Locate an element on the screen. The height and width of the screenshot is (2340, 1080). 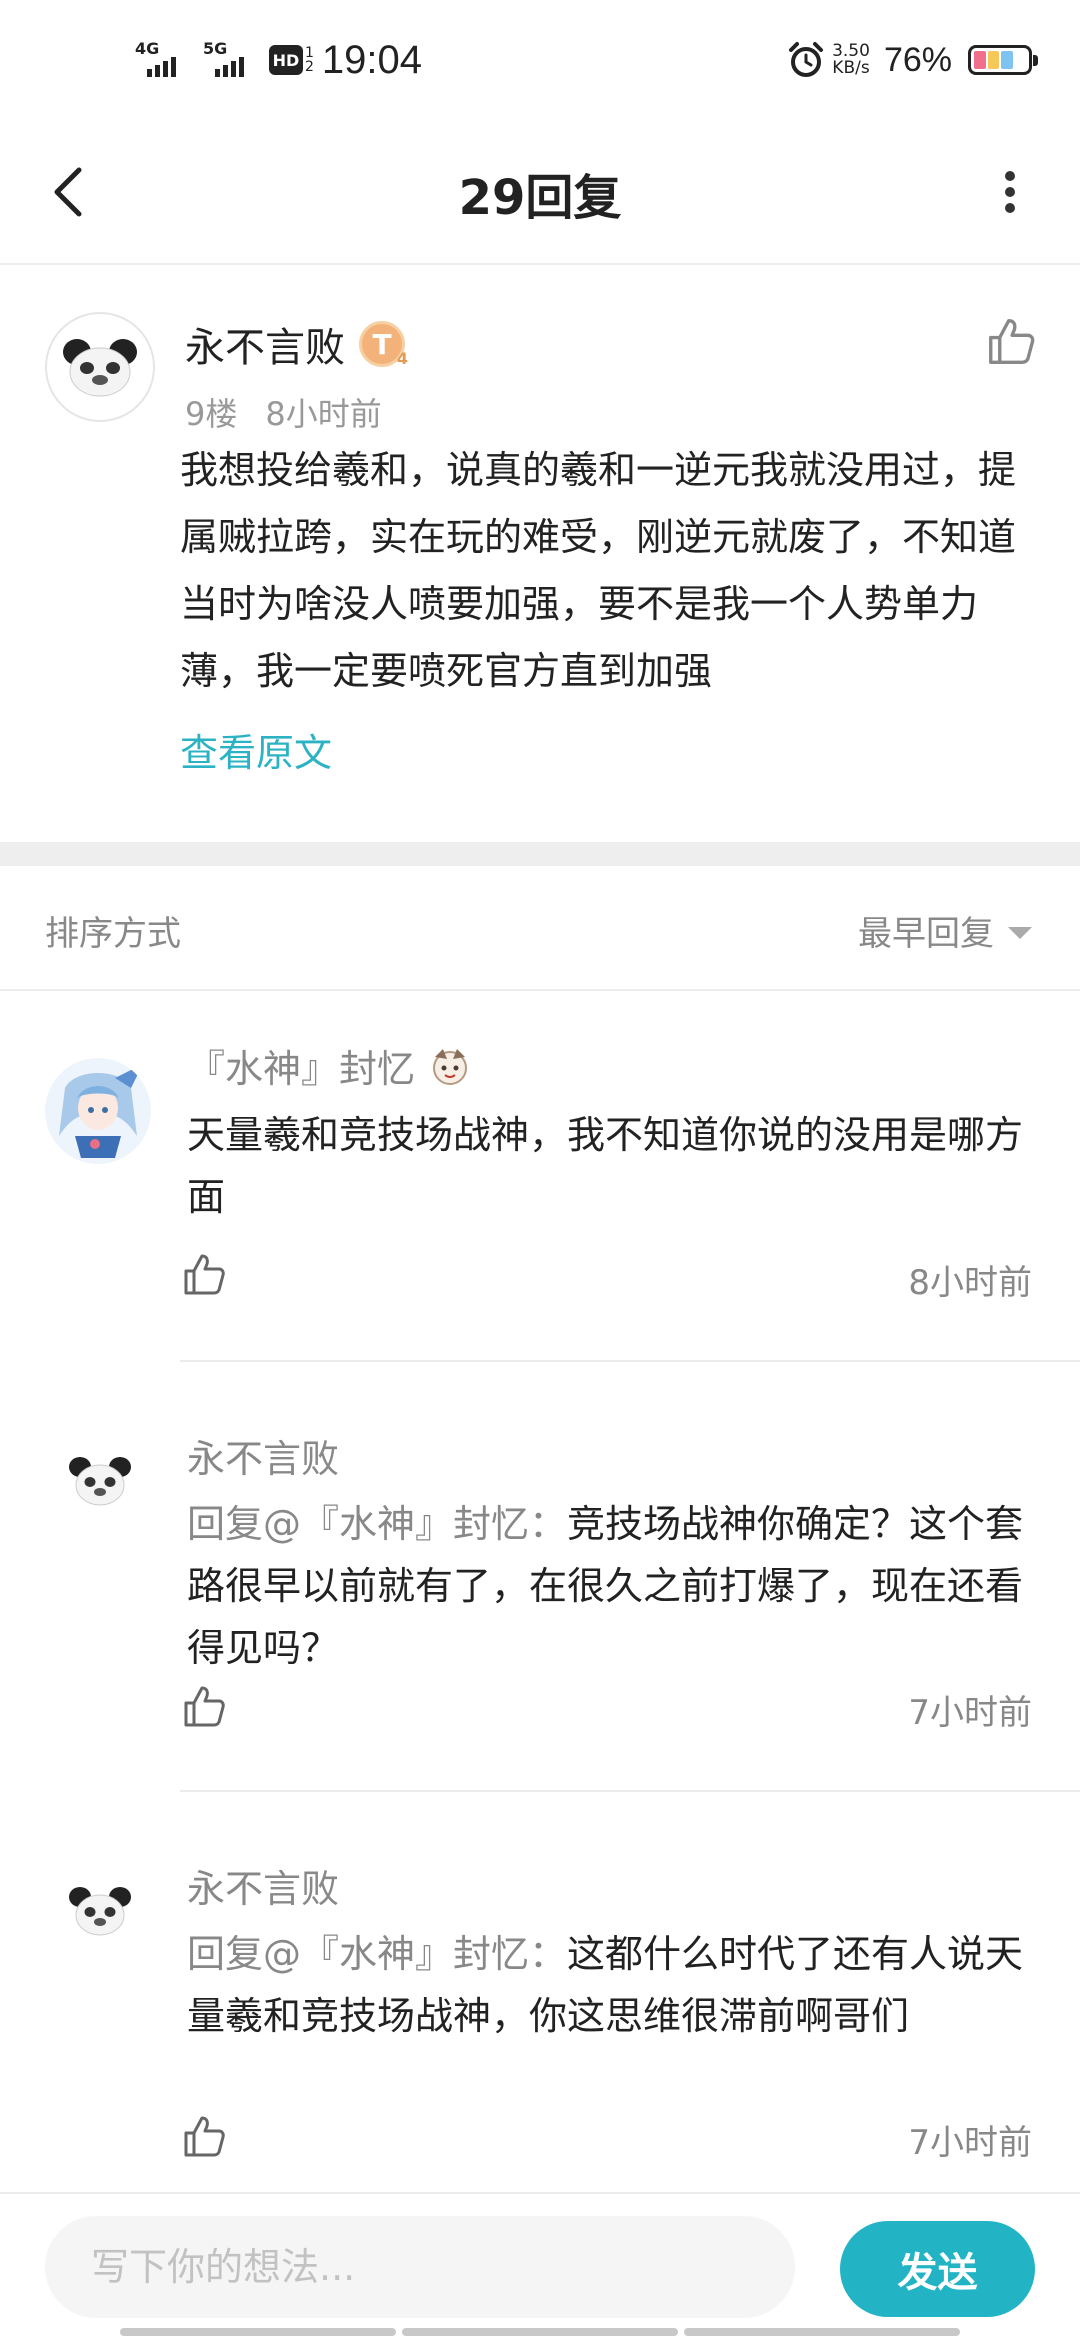
signal-5g-icon: 5G is located at coordinates (231, 60).